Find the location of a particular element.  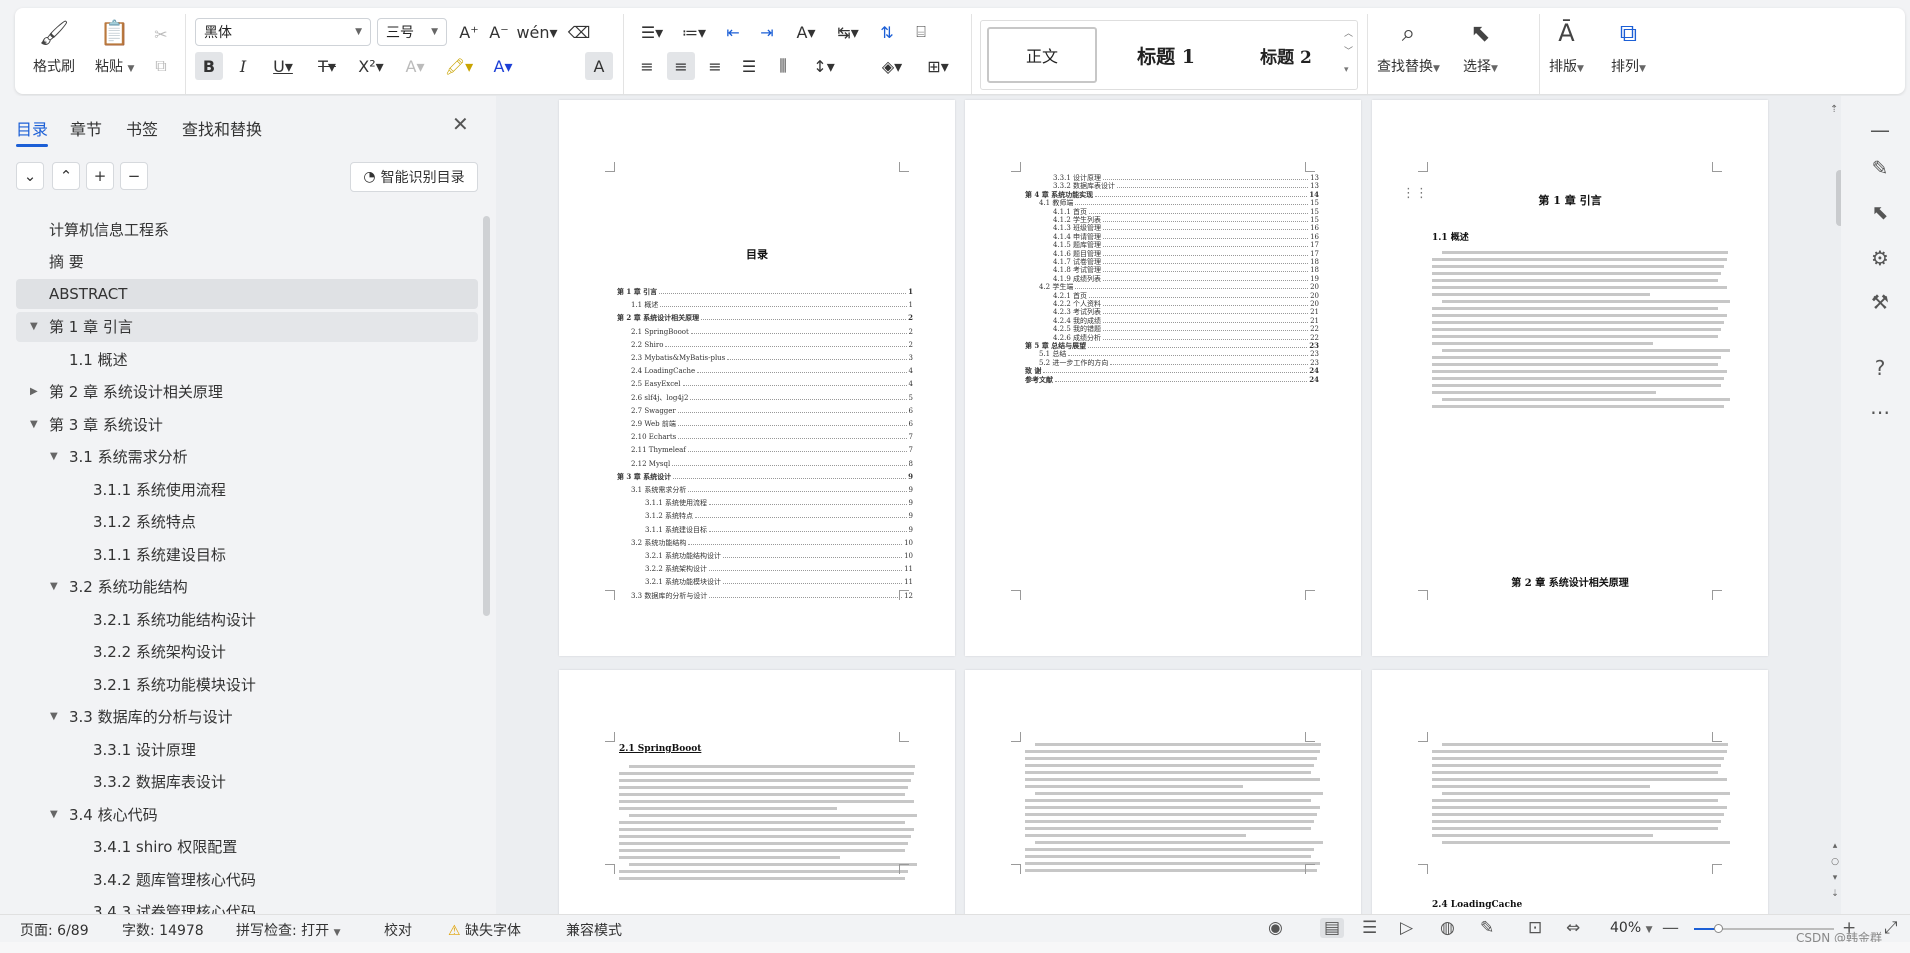

more-icon: ⋯ is located at coordinates (1880, 412).